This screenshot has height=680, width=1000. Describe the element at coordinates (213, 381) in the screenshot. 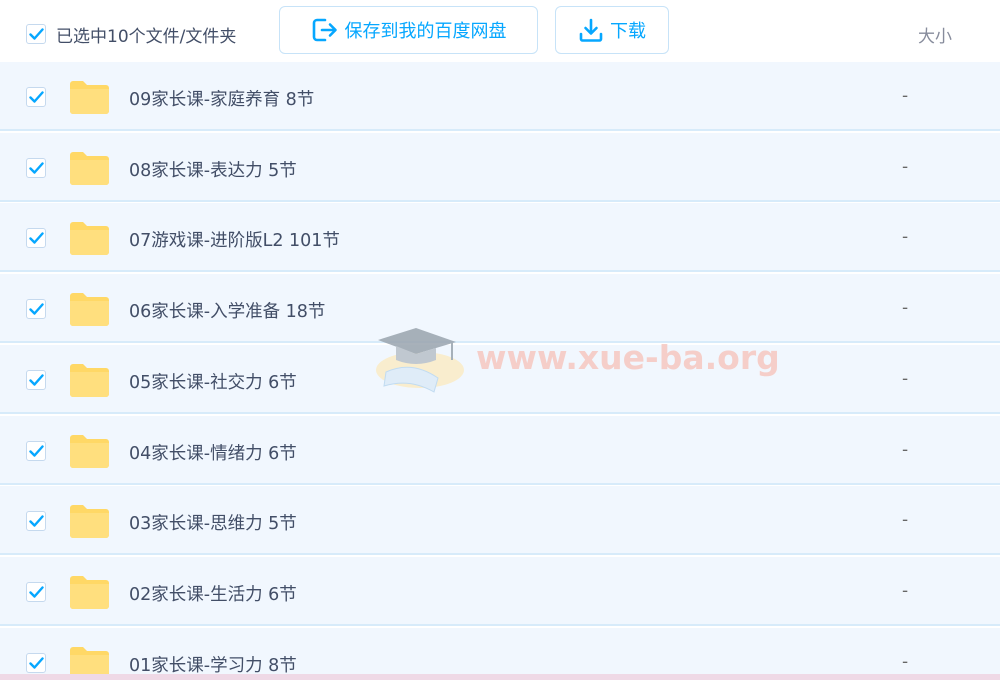

I see `file-name: 05家长课-社交力 6节` at that location.